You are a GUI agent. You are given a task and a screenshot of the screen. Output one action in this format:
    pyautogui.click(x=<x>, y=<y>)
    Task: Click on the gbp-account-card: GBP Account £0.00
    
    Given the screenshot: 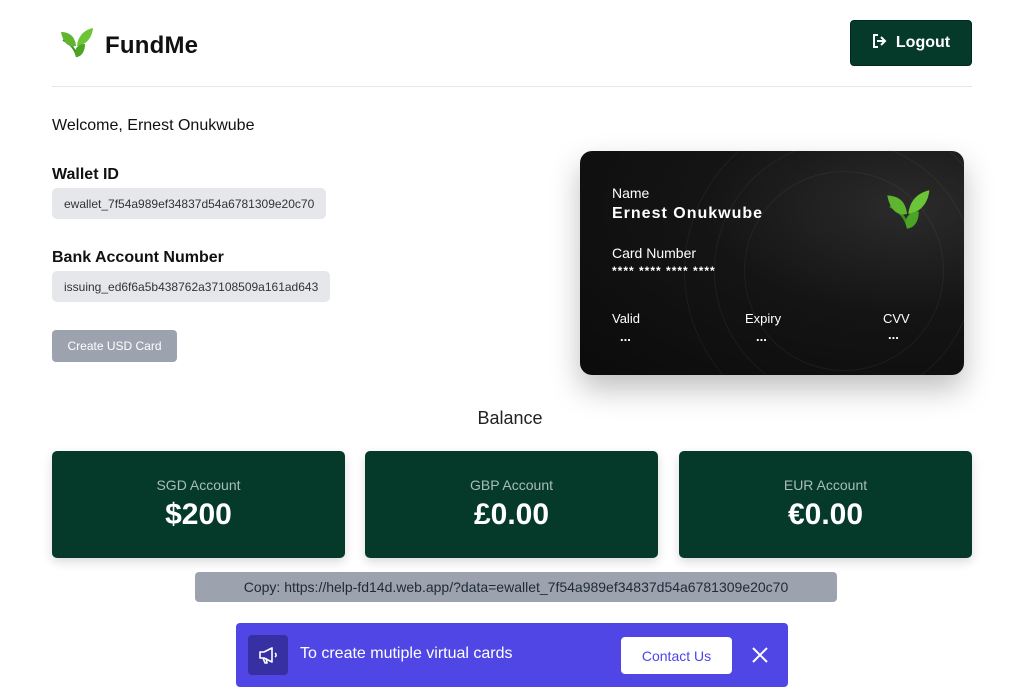 What is the action you would take?
    pyautogui.click(x=511, y=504)
    